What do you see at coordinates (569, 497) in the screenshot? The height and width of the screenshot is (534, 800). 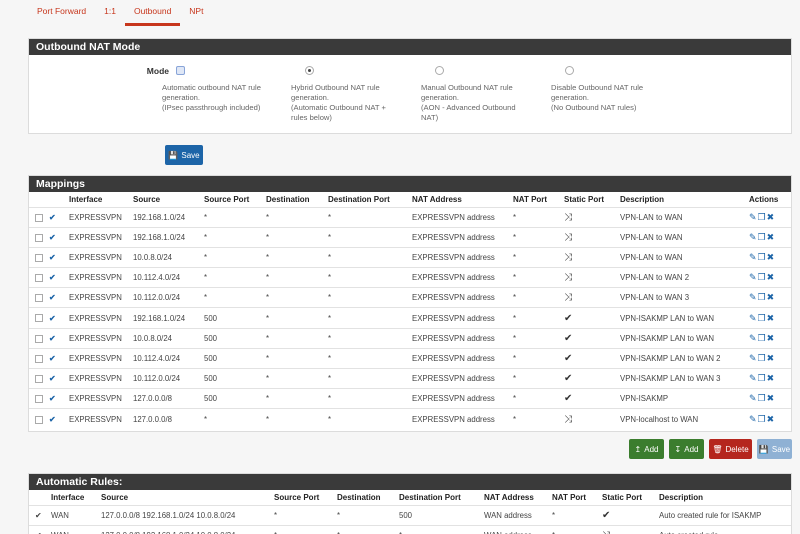 I see `col-nat-port: NAT Port` at bounding box center [569, 497].